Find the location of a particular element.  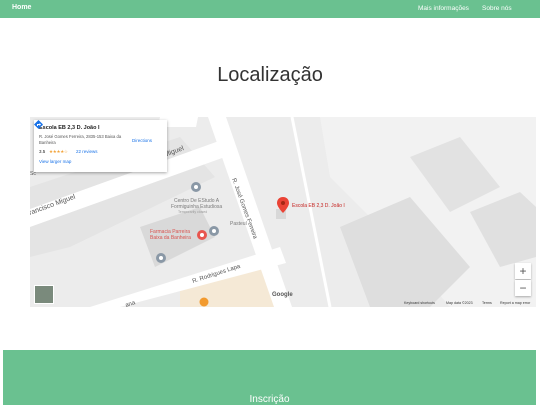

poi-pharmacy is located at coordinates (202, 235).